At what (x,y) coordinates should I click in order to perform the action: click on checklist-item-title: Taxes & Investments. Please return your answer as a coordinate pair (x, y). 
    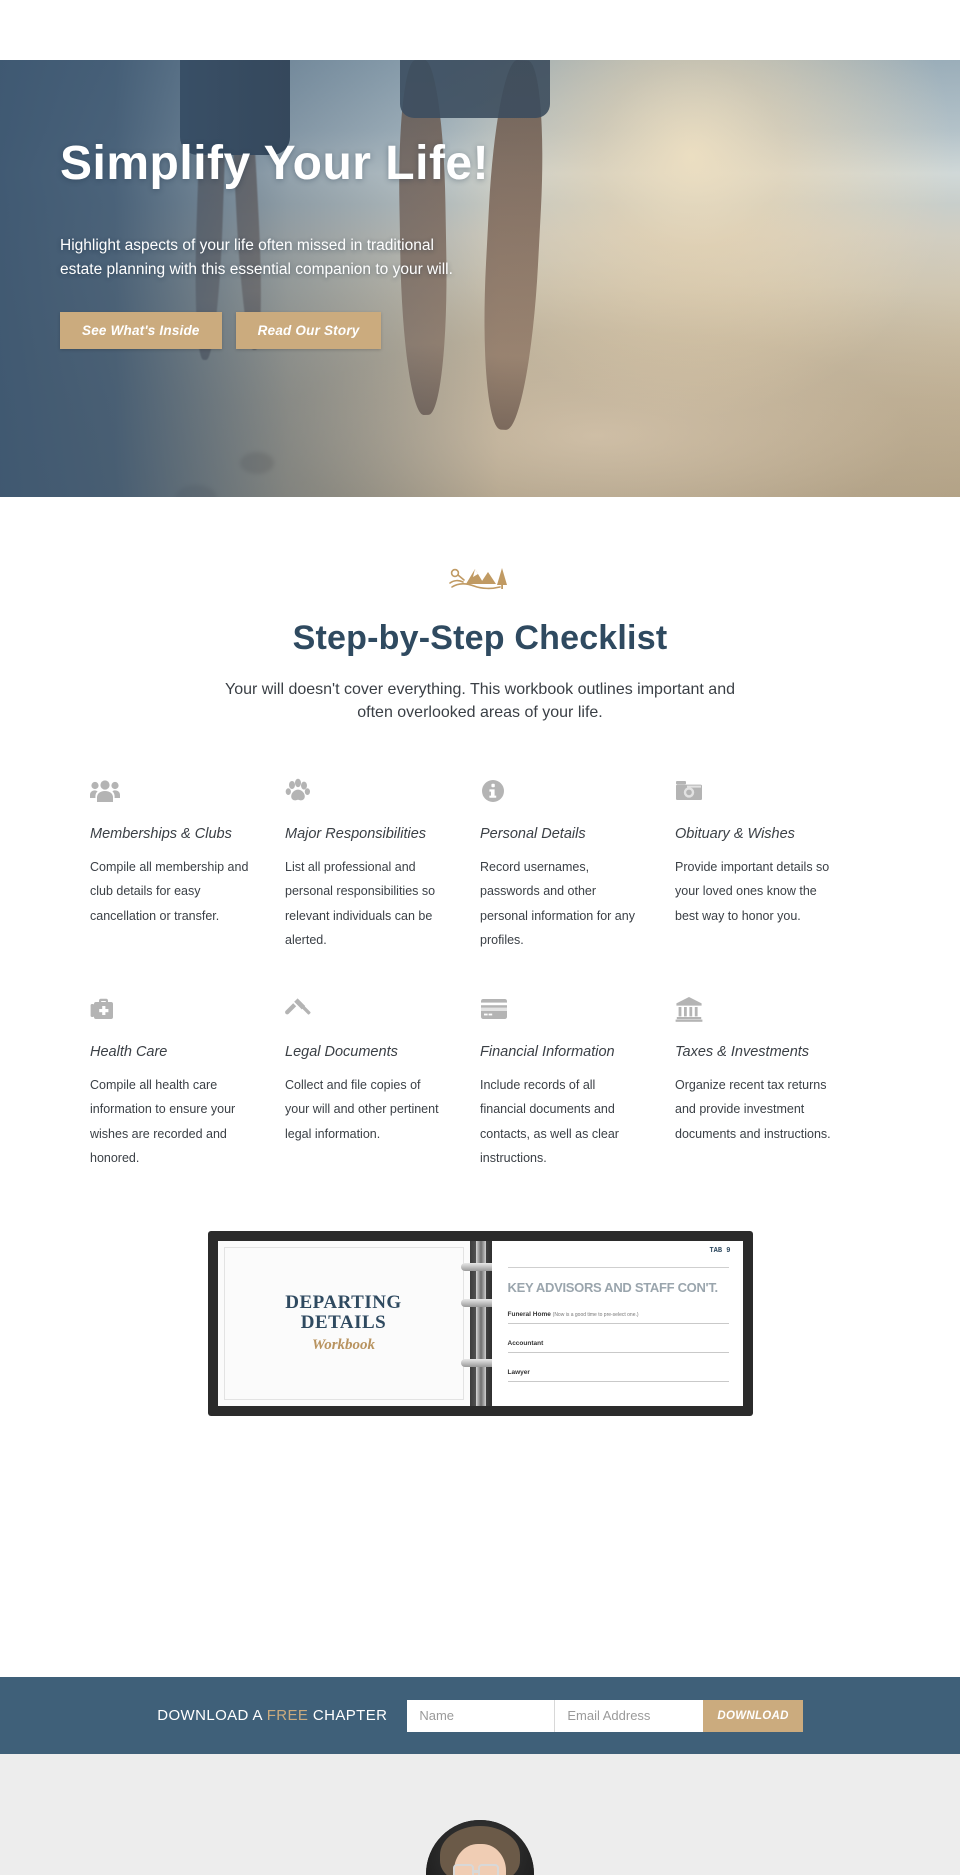
    Looking at the image, I should click on (742, 1052).